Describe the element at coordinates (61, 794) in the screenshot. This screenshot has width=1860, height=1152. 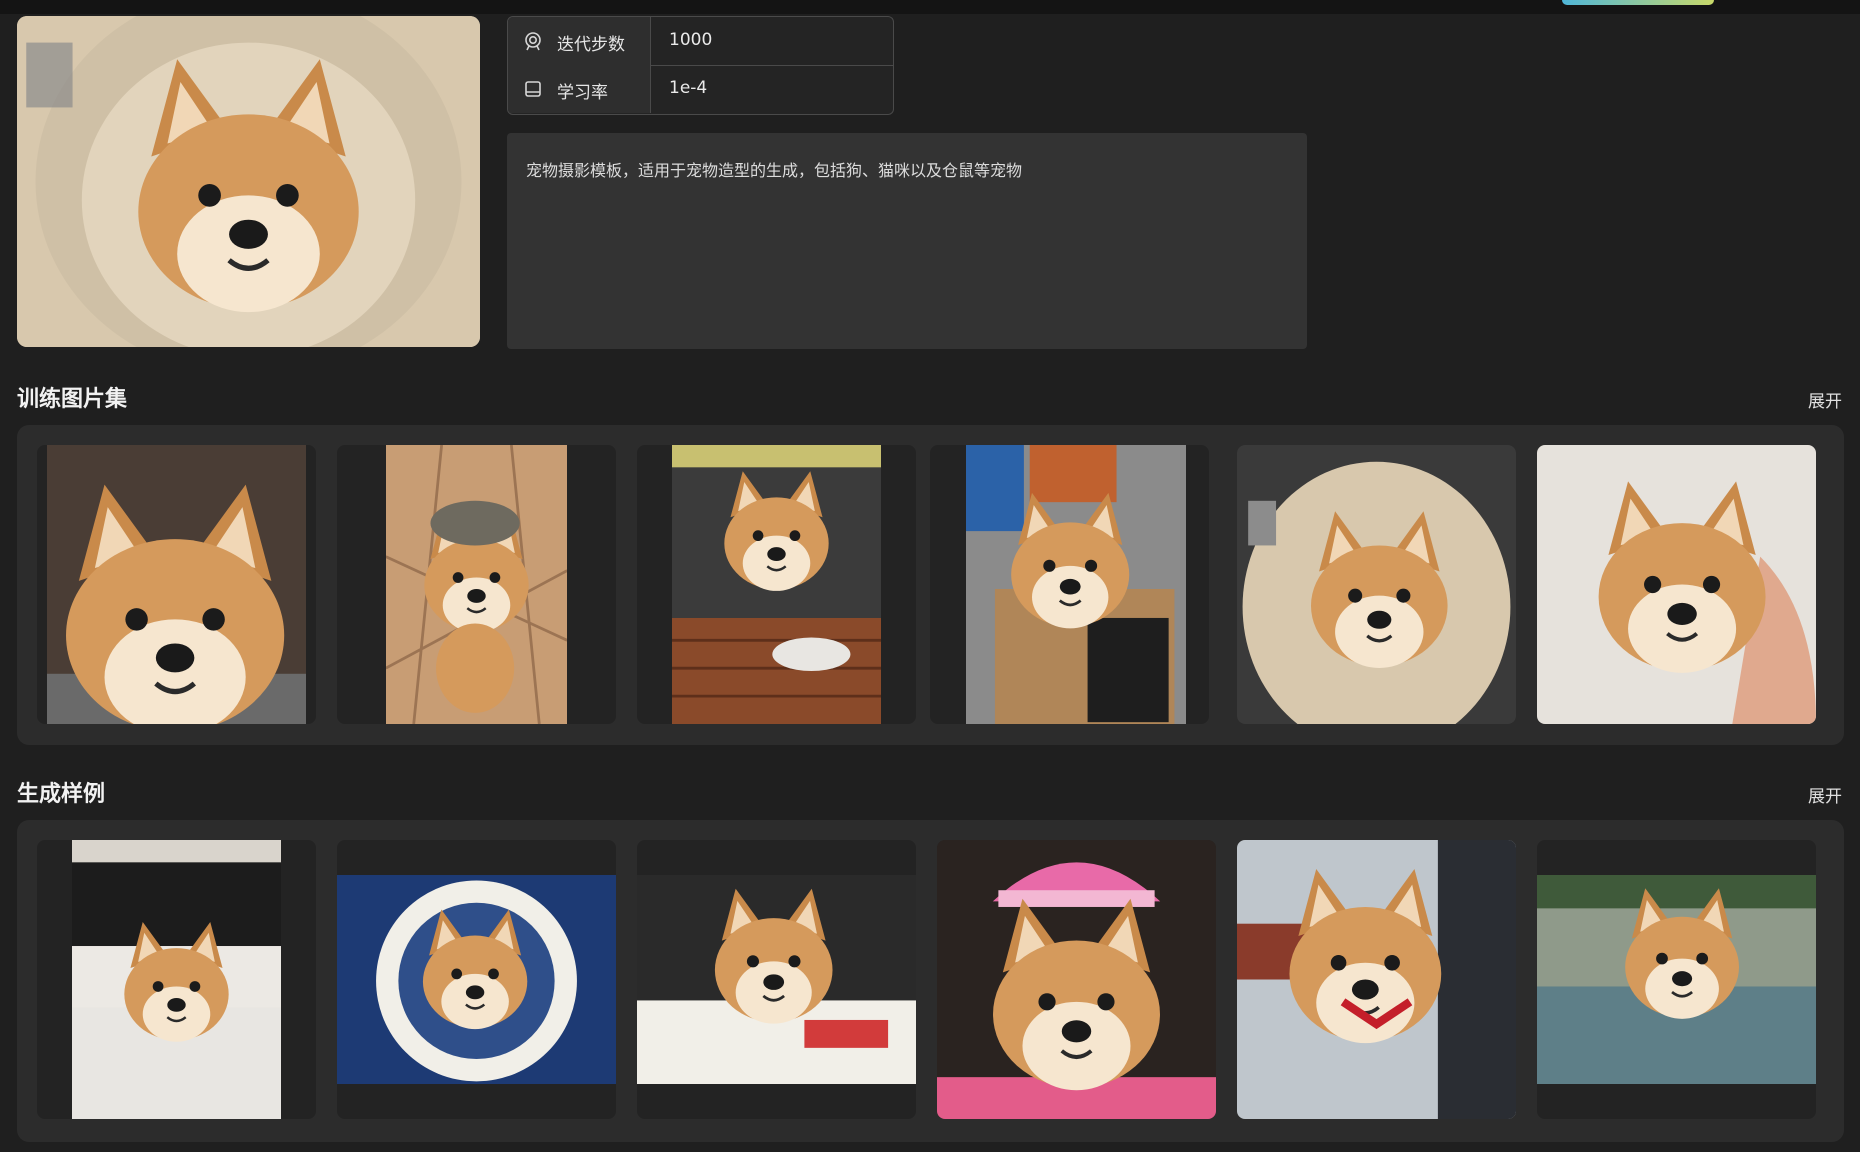
I see `samples-title: 生成样例` at that location.